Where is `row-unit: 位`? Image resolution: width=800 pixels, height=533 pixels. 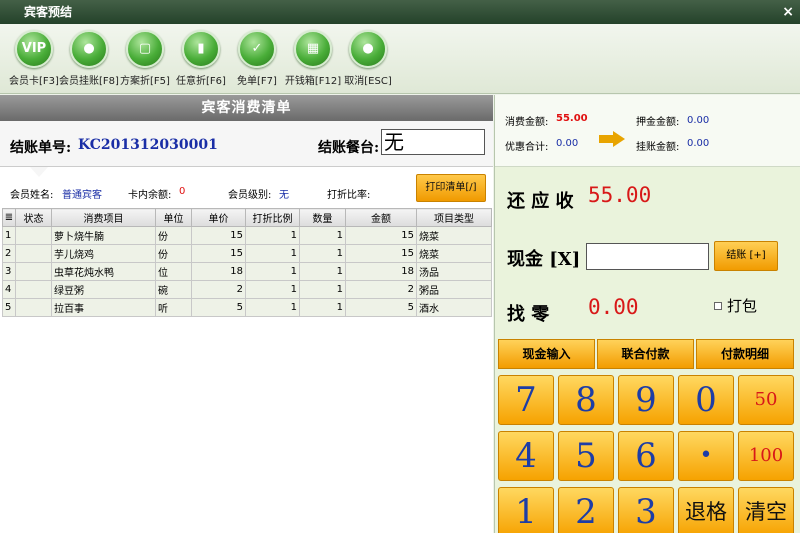
row-unit: 位 is located at coordinates (173, 271).